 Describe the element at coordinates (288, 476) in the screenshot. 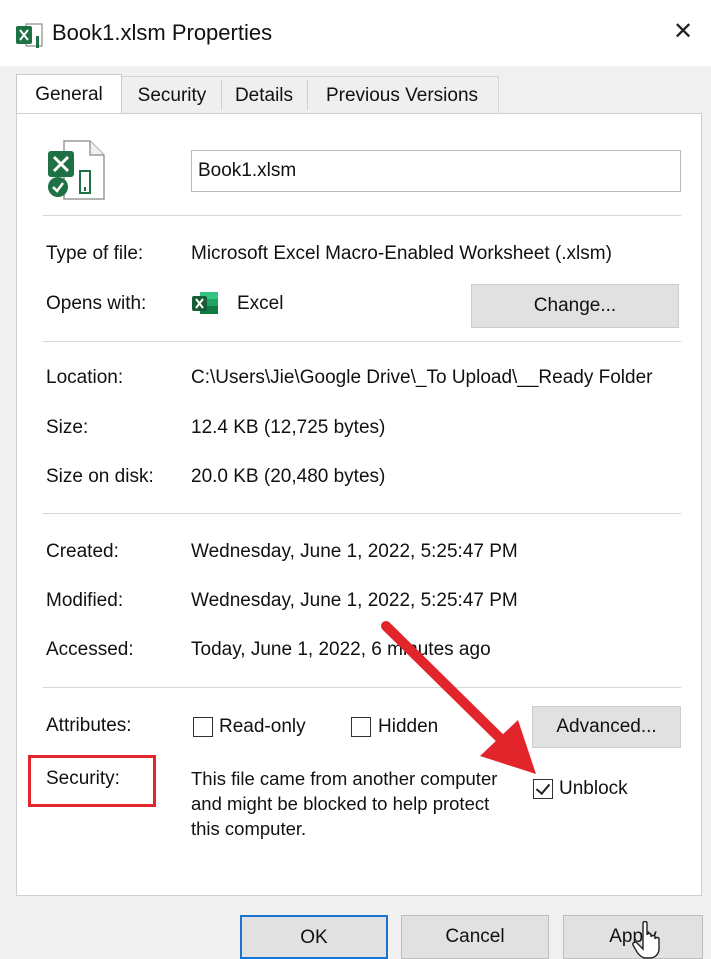

I see `size-on-disk-value: 20.0 KB (20,480 bytes)` at that location.